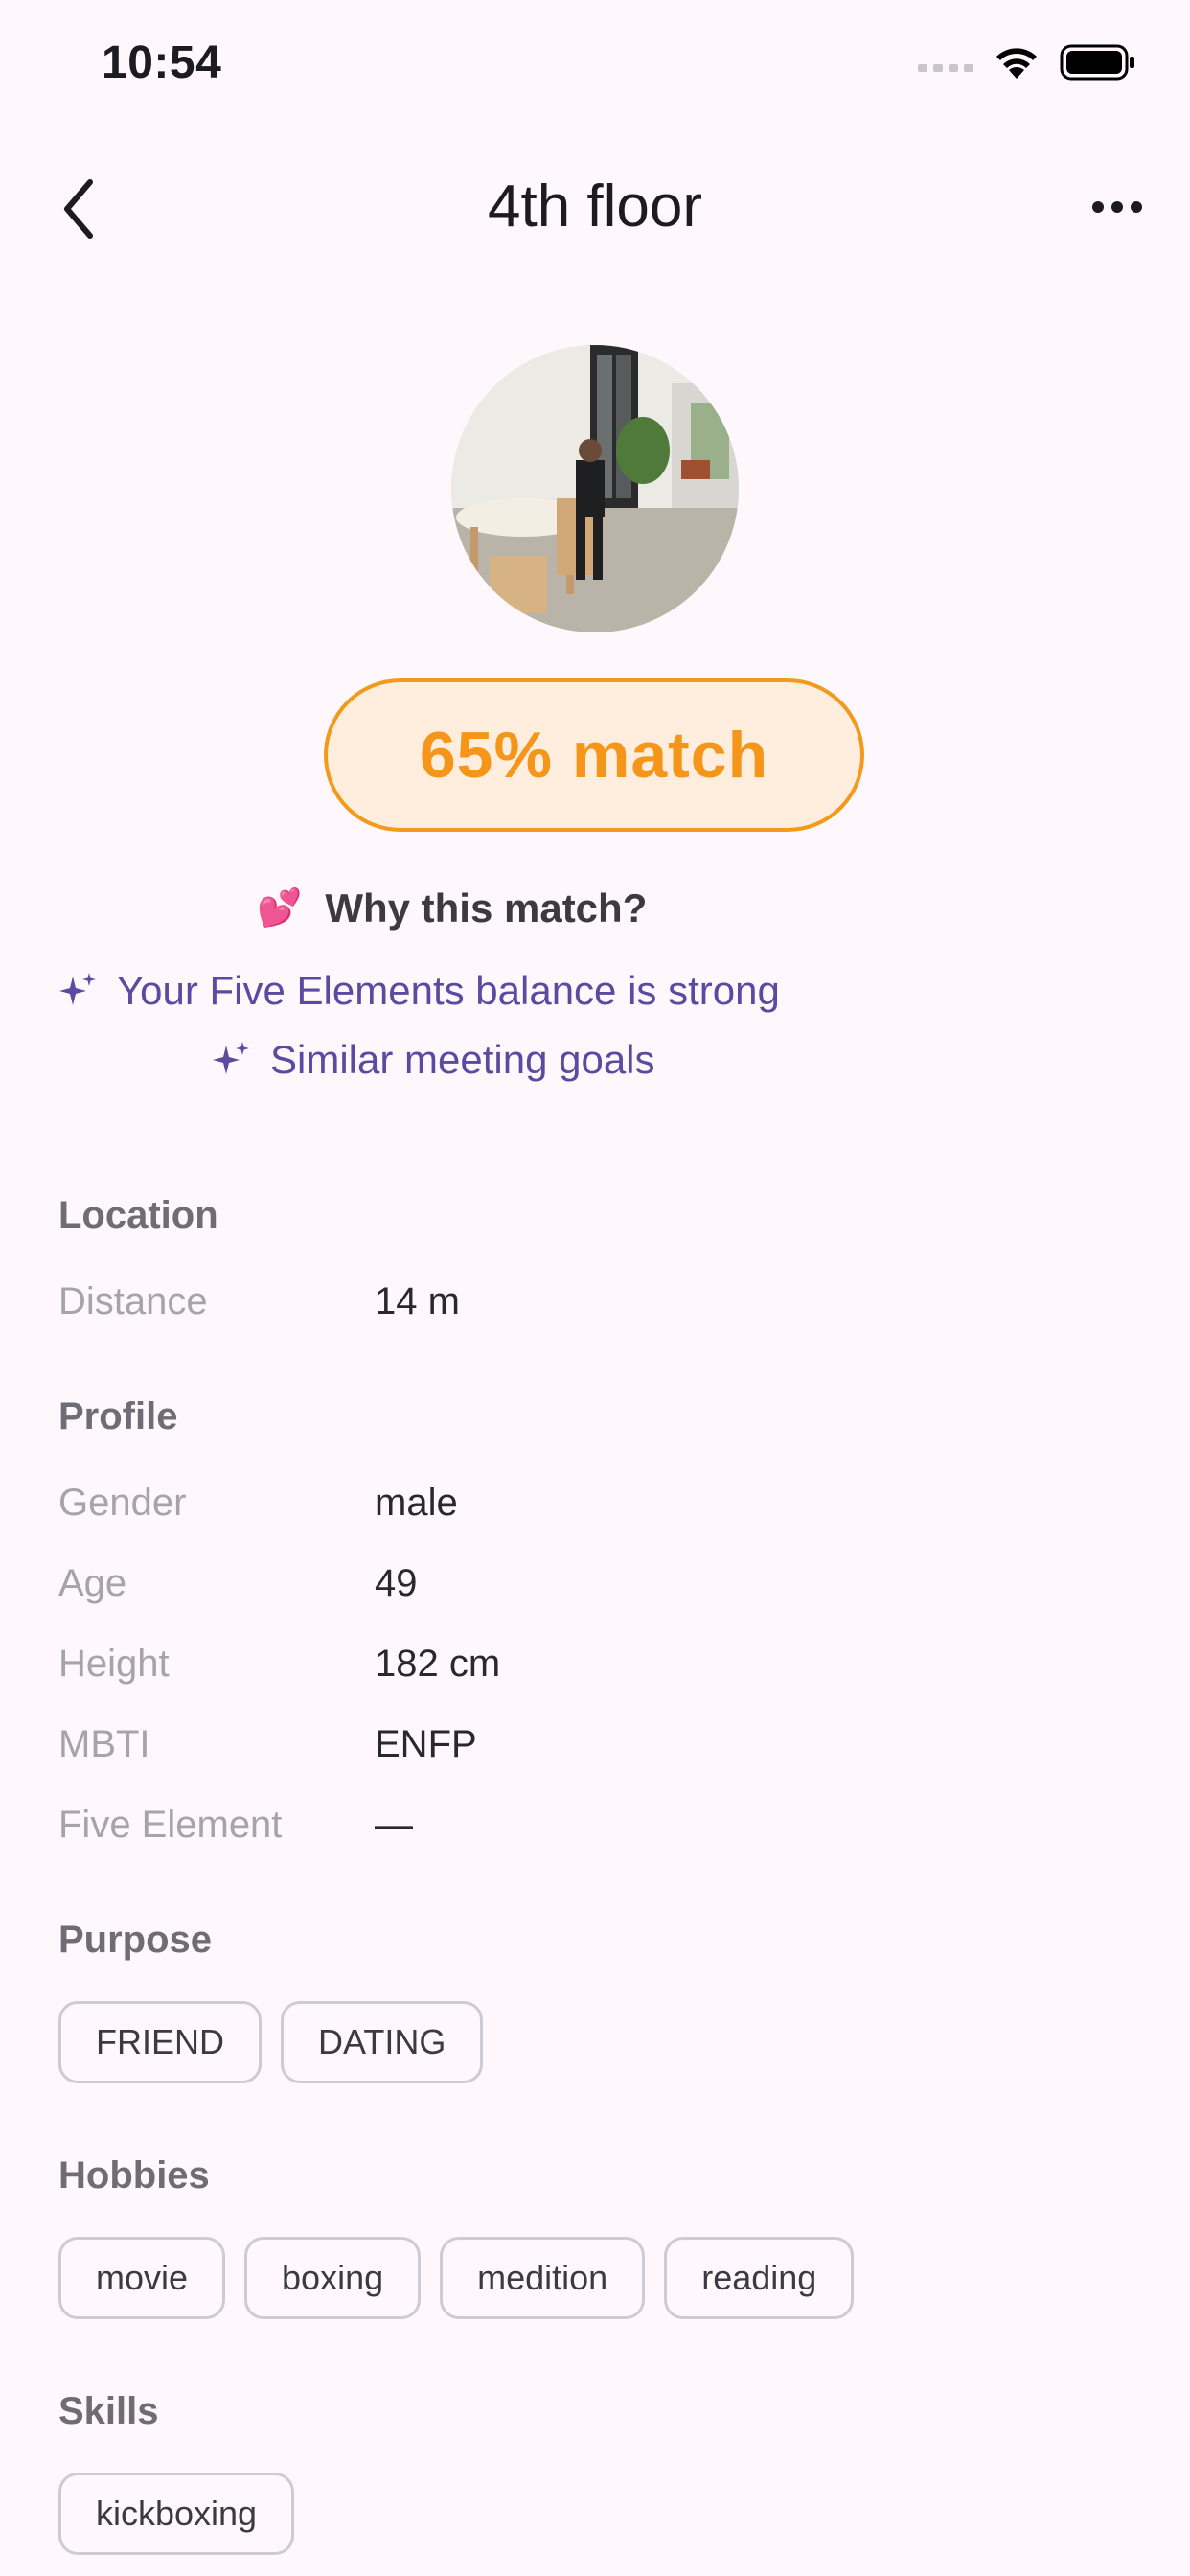 Image resolution: width=1190 pixels, height=2576 pixels. I want to click on section-title-location: Location, so click(138, 1215).